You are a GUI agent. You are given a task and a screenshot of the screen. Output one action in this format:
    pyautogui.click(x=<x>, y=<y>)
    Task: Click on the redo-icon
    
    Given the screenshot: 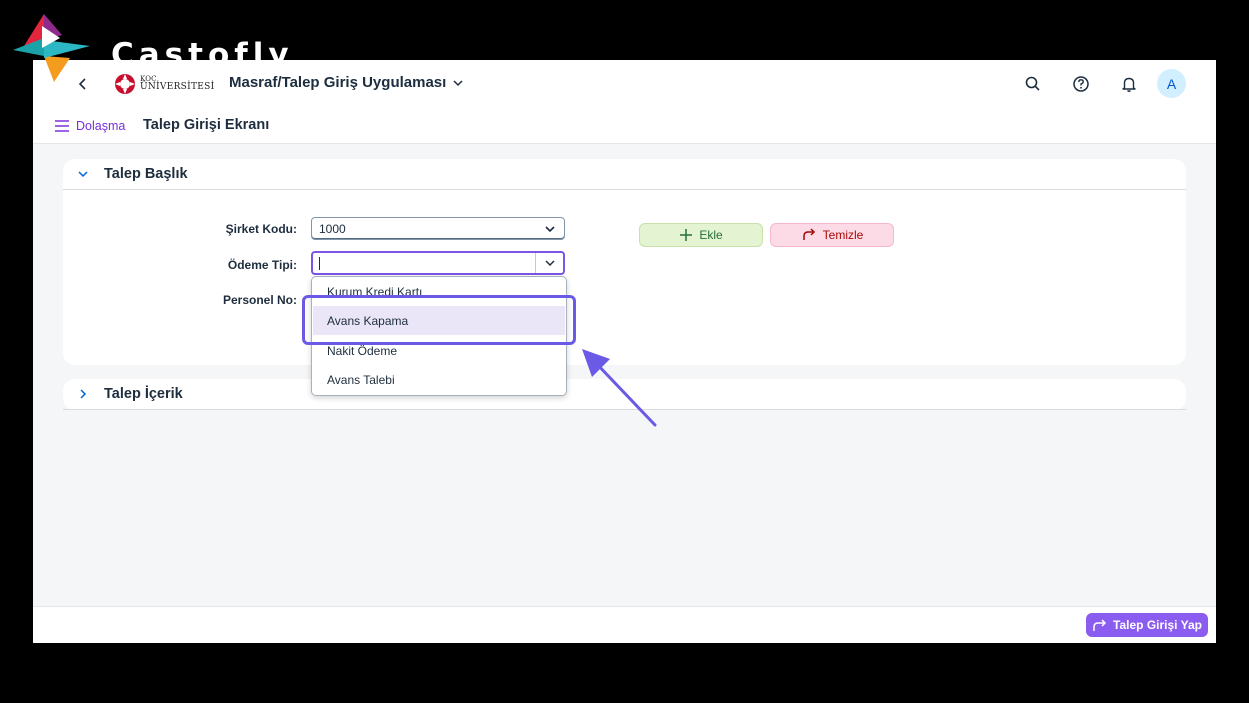 What is the action you would take?
    pyautogui.click(x=808, y=234)
    